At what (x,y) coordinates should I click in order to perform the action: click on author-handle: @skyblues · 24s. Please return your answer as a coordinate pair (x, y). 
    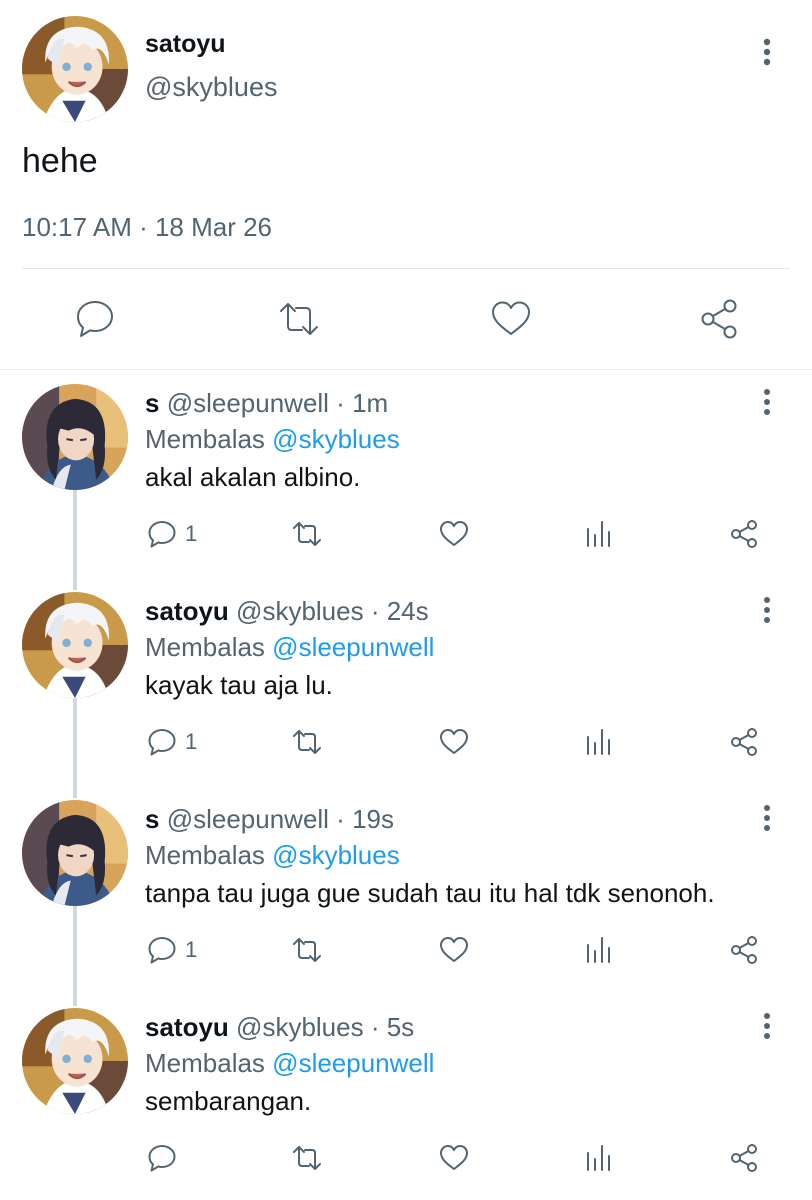
    Looking at the image, I should click on (332, 611).